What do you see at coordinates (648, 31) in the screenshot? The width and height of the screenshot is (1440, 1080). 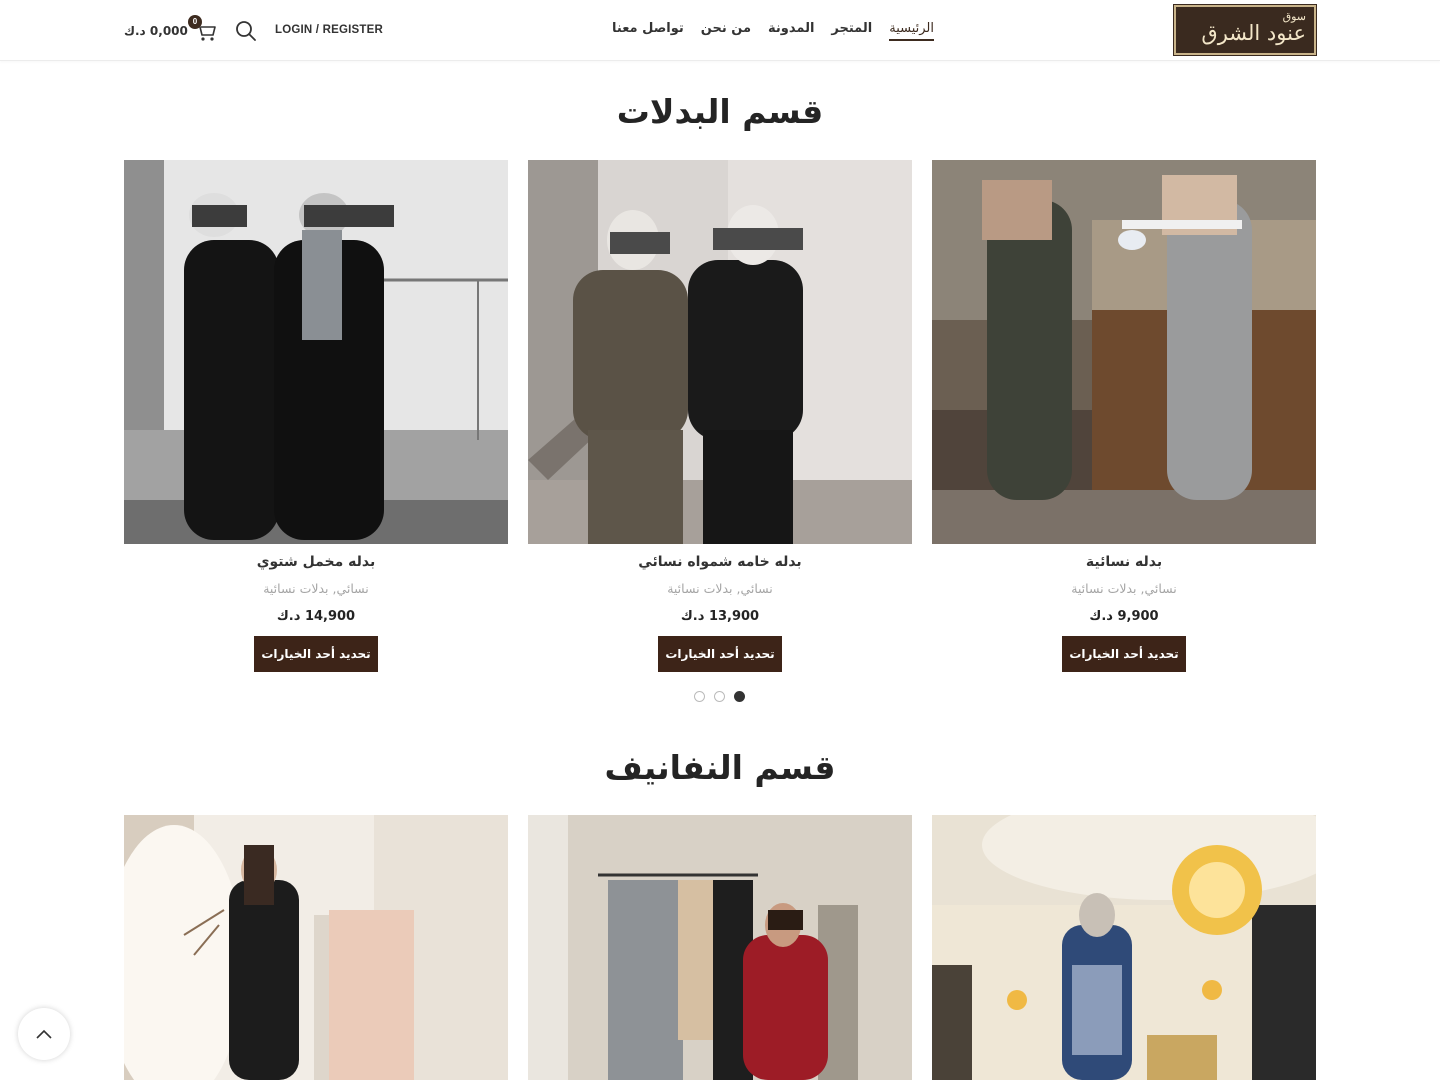 I see `nav-contact: تواصل معنا` at bounding box center [648, 31].